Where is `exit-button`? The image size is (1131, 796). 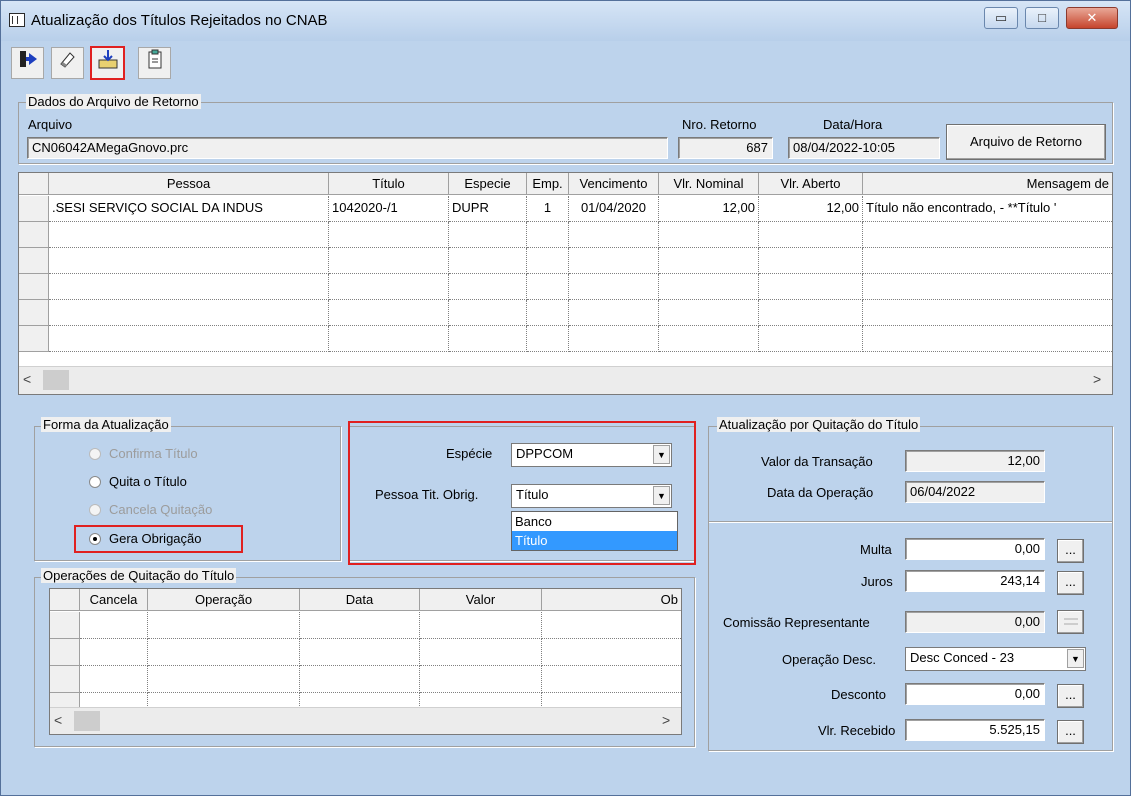
exit-button is located at coordinates (27, 63).